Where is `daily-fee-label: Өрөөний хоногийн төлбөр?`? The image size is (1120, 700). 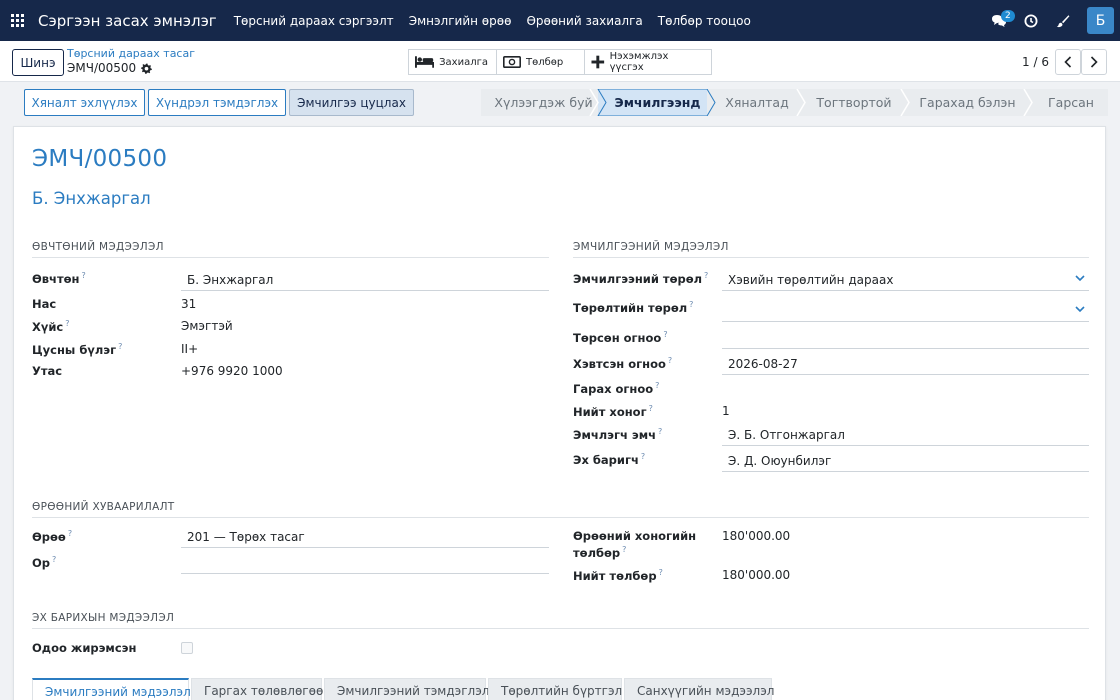 daily-fee-label: Өрөөний хоногийн төлбөр? is located at coordinates (635, 544).